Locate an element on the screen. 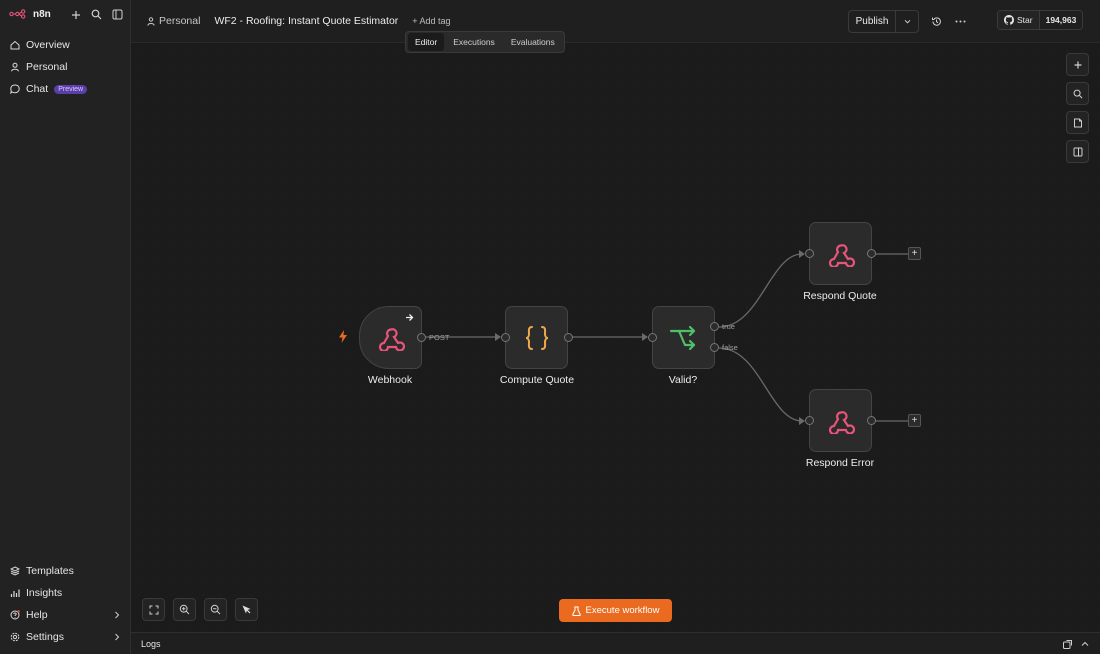 This screenshot has width=1100, height=654. sidebar-item-label: Settings is located at coordinates (45, 637).